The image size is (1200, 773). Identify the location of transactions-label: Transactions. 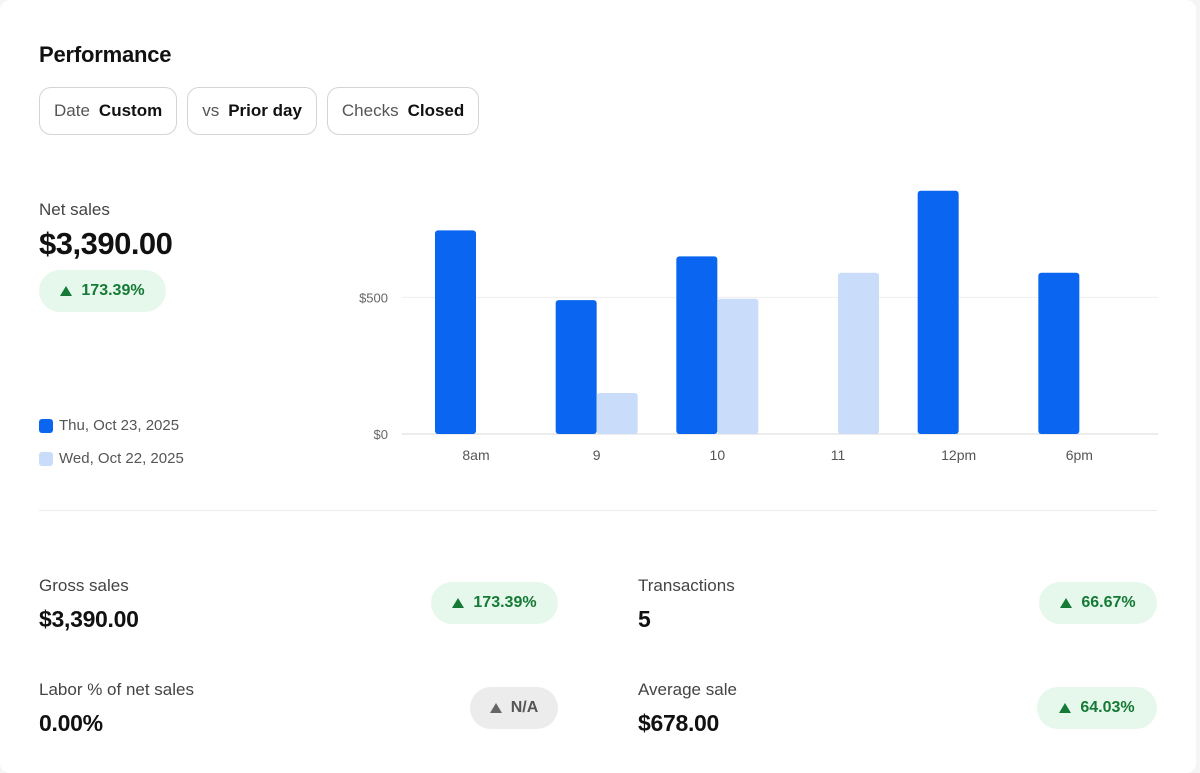
(686, 585).